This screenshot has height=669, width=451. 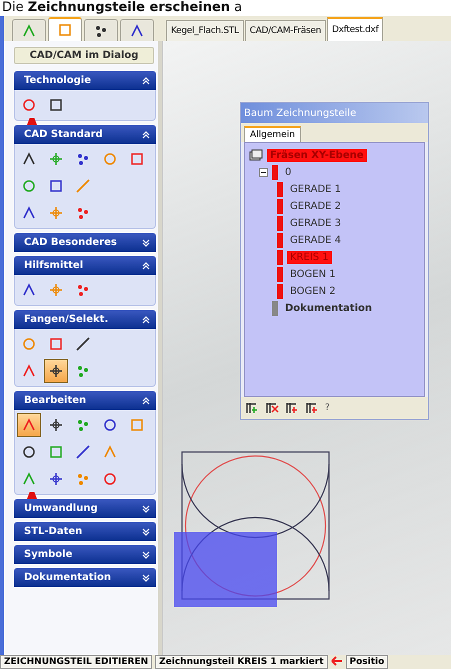 I want to click on section-header: CAD Standard, so click(x=85, y=134).